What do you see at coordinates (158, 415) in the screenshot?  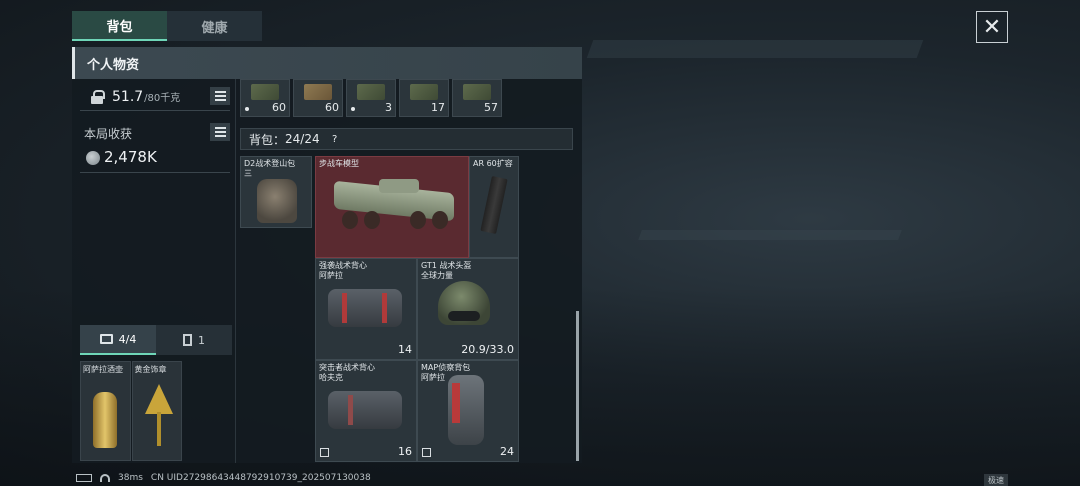 I see `badge-icon` at bounding box center [158, 415].